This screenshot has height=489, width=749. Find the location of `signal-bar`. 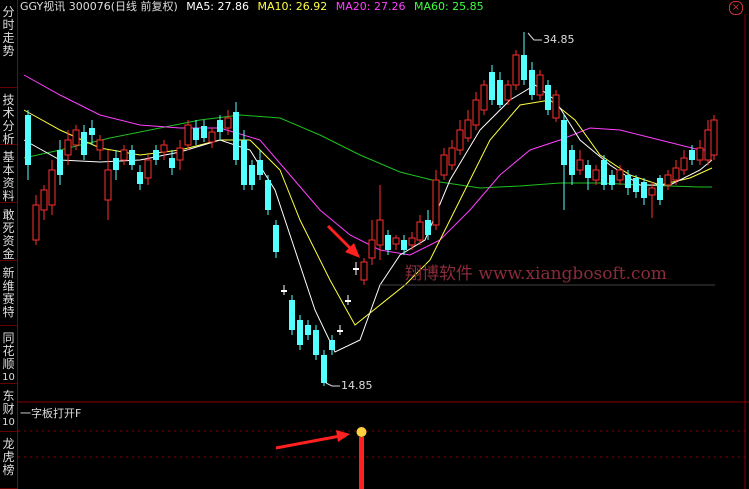

signal-bar is located at coordinates (361, 463).